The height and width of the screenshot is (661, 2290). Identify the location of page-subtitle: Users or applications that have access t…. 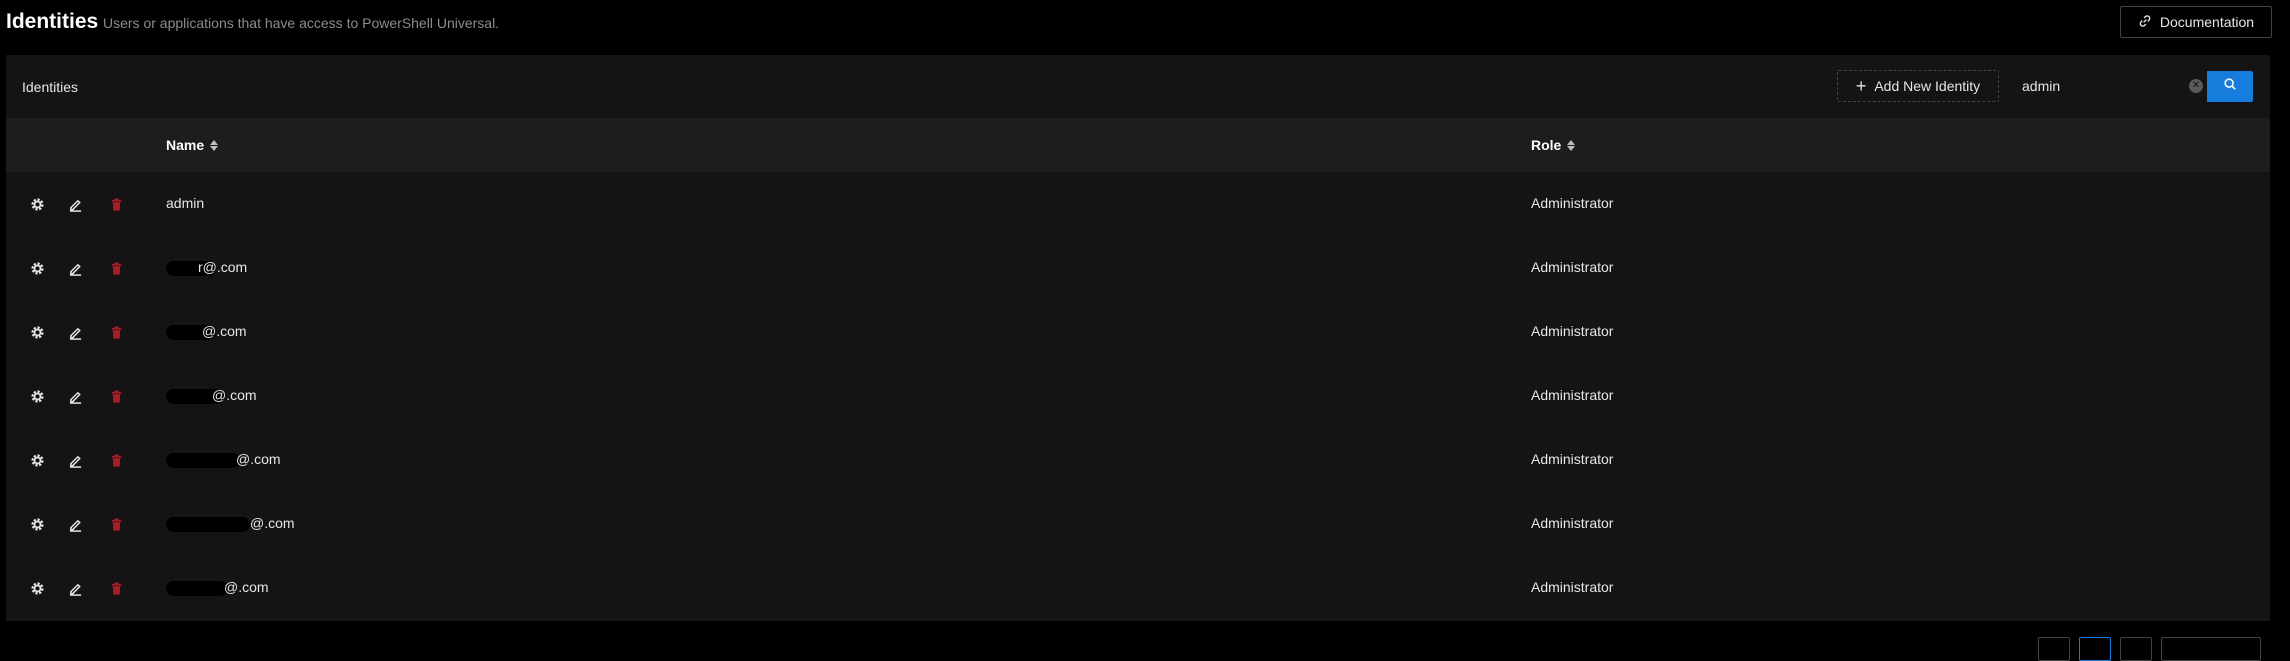
(301, 23).